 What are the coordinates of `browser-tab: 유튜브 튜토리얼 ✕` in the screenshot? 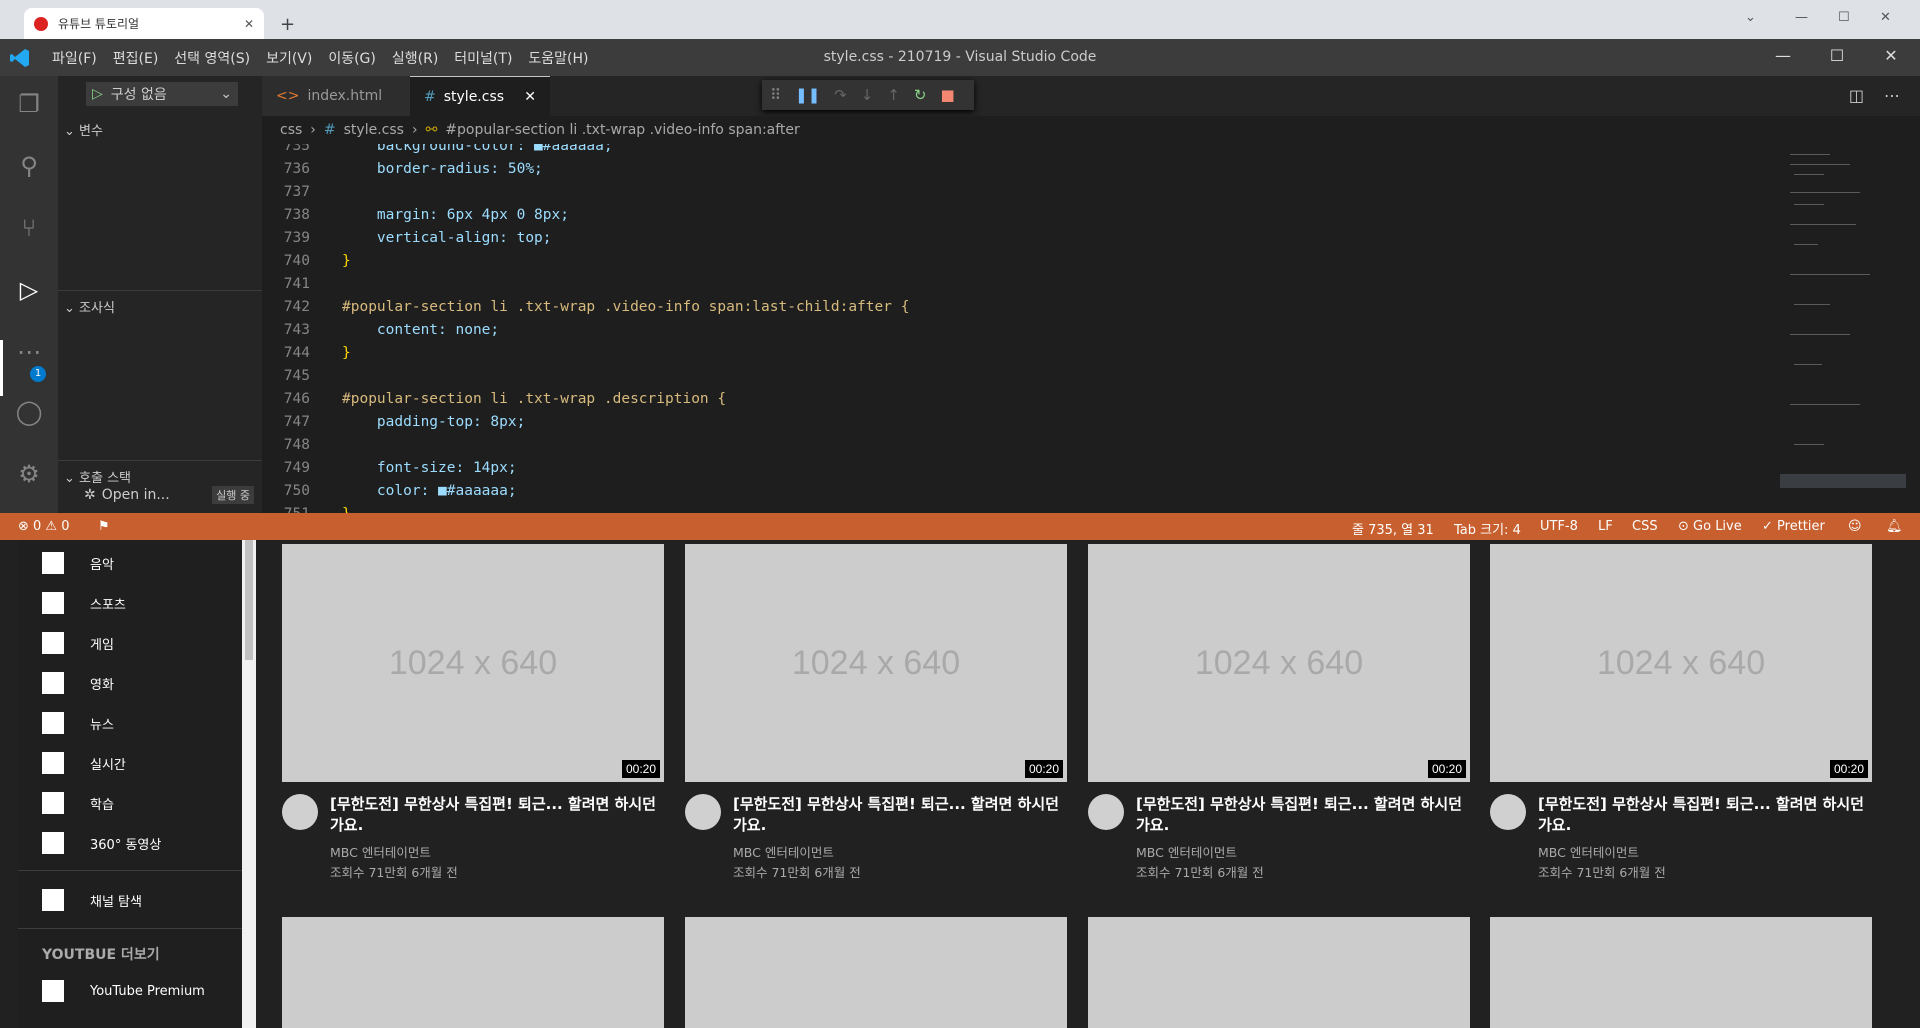 It's located at (144, 23).